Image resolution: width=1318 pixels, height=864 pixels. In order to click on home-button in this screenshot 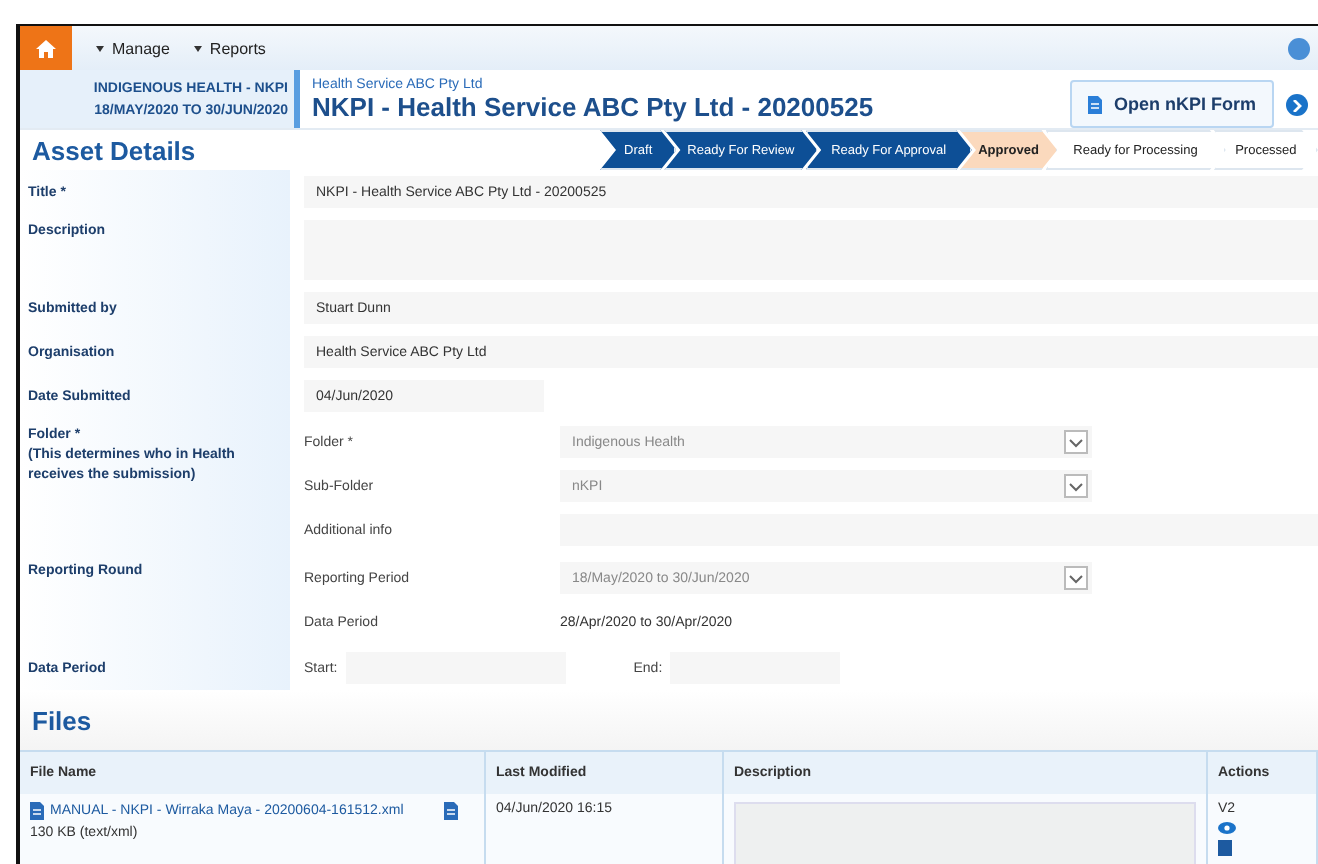, I will do `click(46, 48)`.